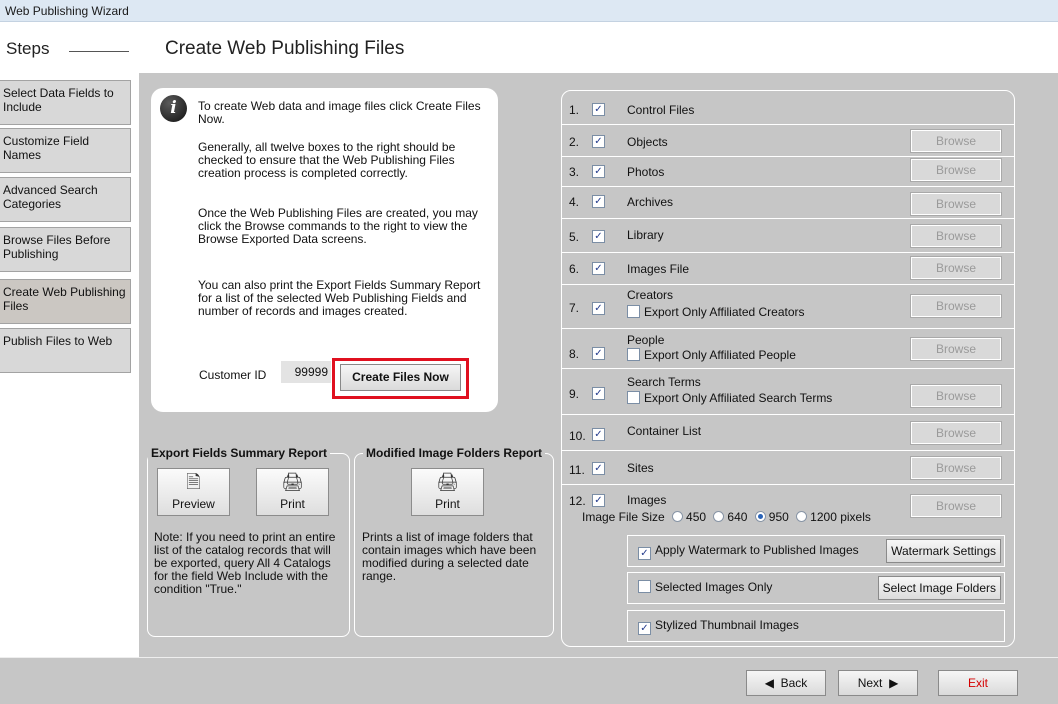  I want to click on library-checkbox: ✓, so click(598, 236).